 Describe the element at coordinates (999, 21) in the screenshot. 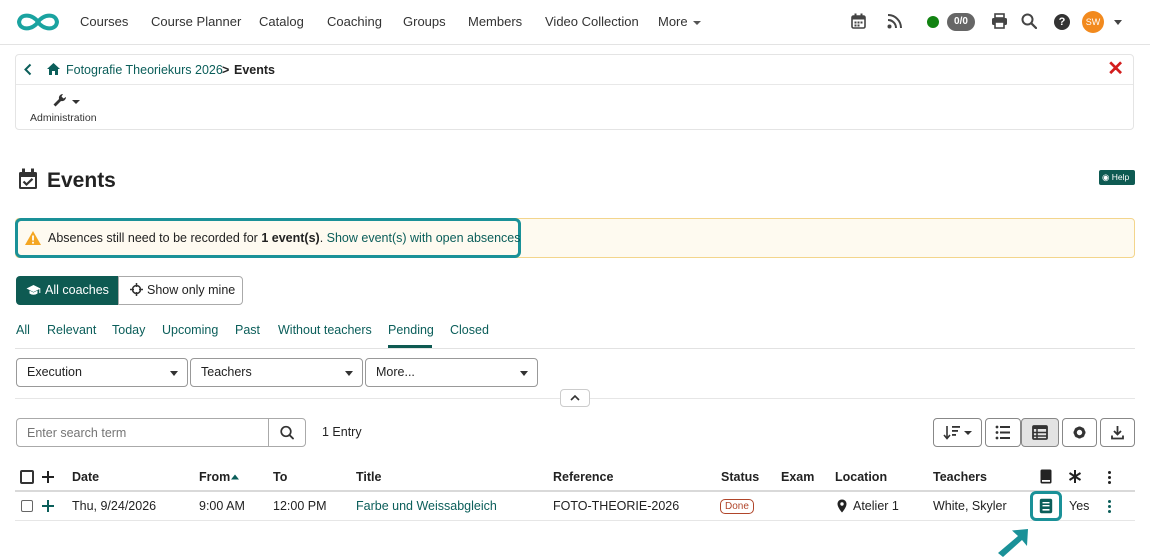

I see `print-icon` at that location.